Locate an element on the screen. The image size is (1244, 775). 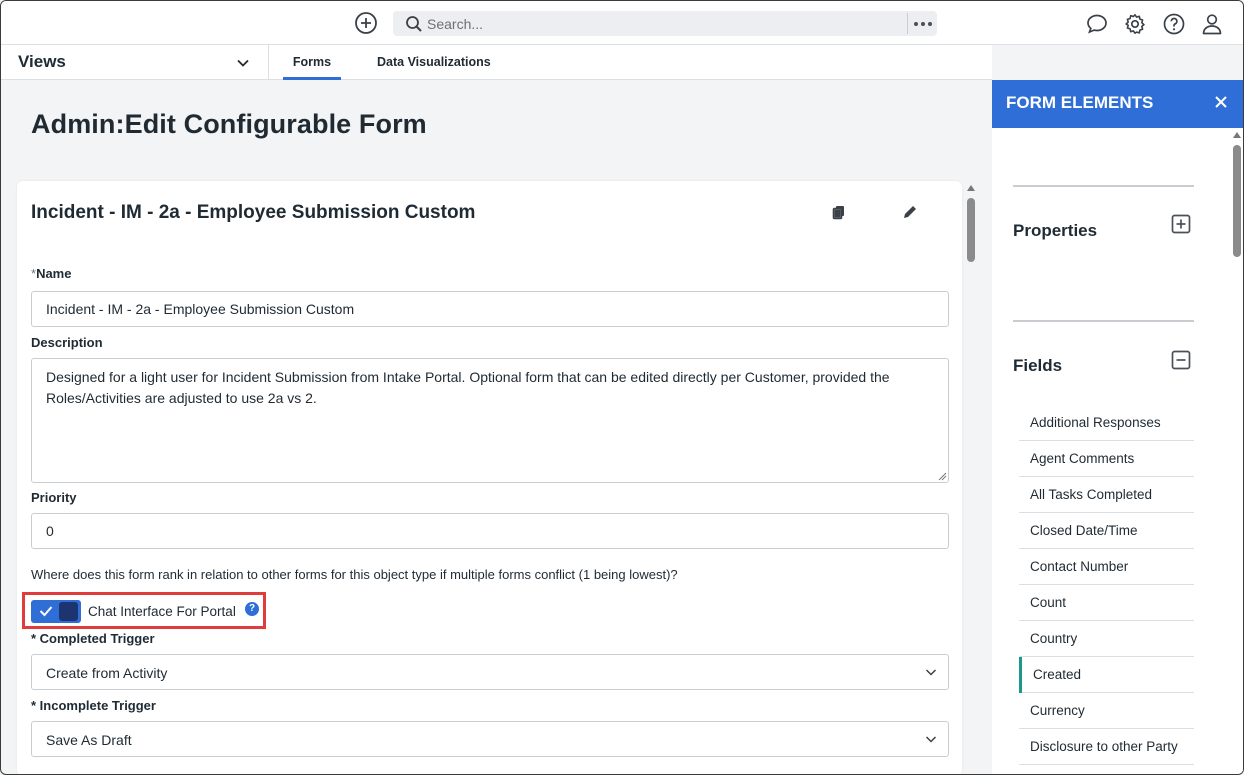
description-label: Description is located at coordinates (67, 342).